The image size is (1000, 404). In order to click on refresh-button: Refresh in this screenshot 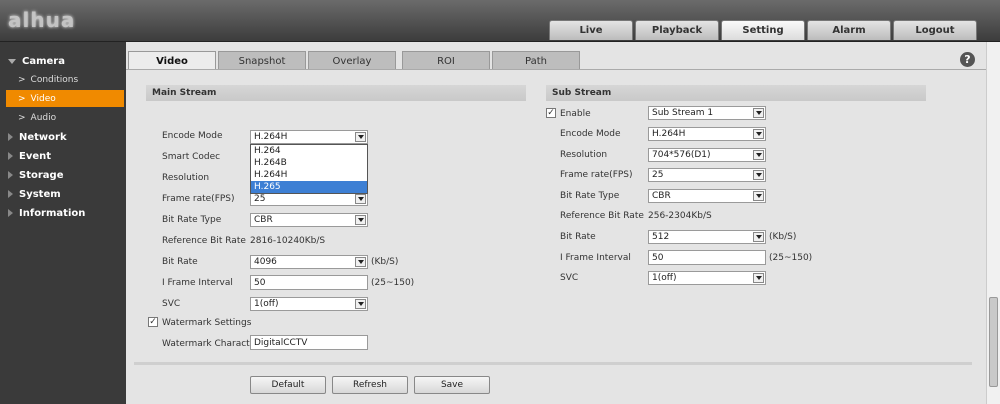, I will do `click(370, 385)`.